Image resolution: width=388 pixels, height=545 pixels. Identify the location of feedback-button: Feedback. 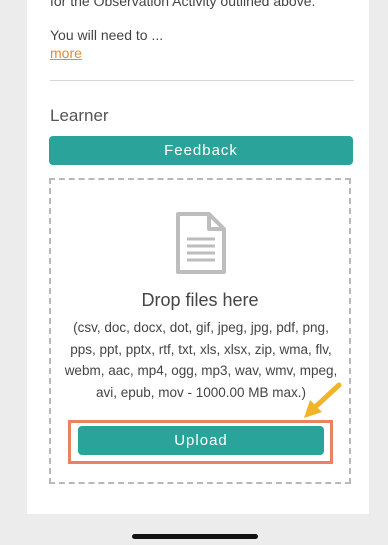
(201, 150).